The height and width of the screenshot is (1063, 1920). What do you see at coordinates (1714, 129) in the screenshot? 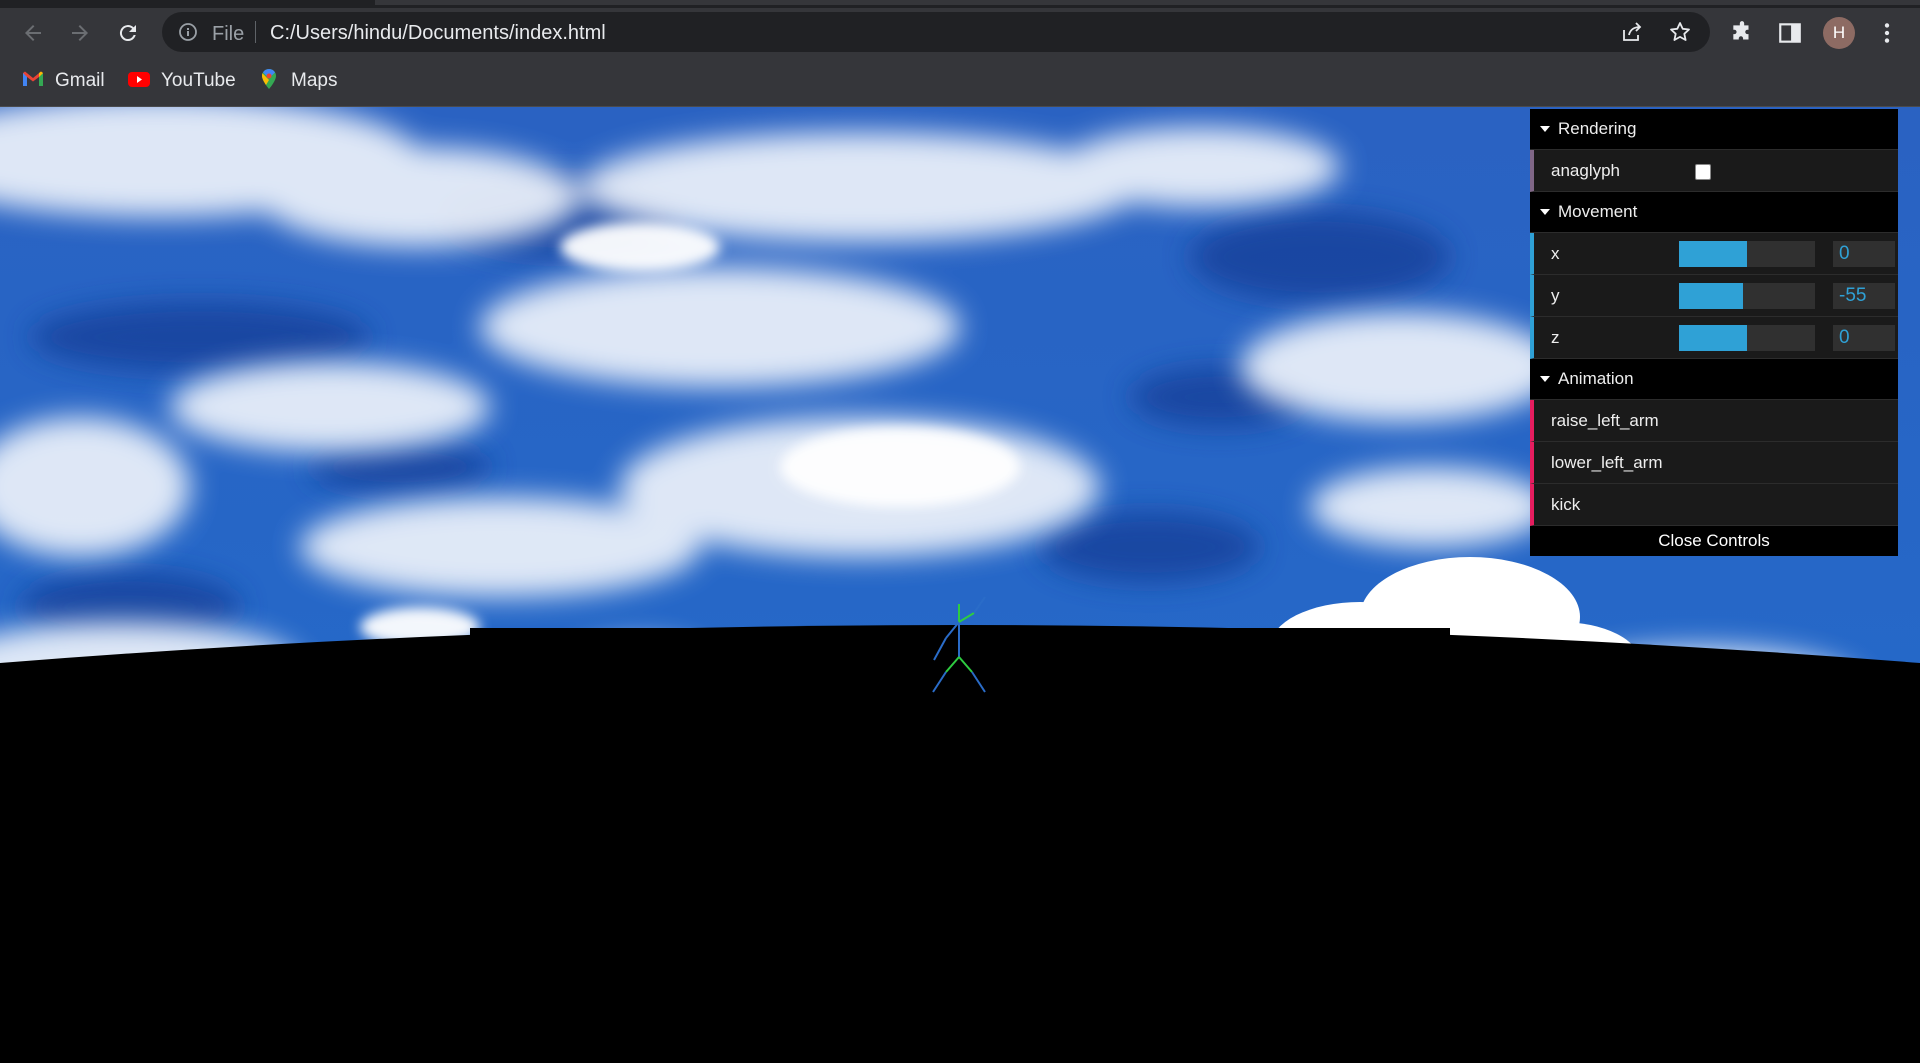
I see `folder-rendering: Rendering` at bounding box center [1714, 129].